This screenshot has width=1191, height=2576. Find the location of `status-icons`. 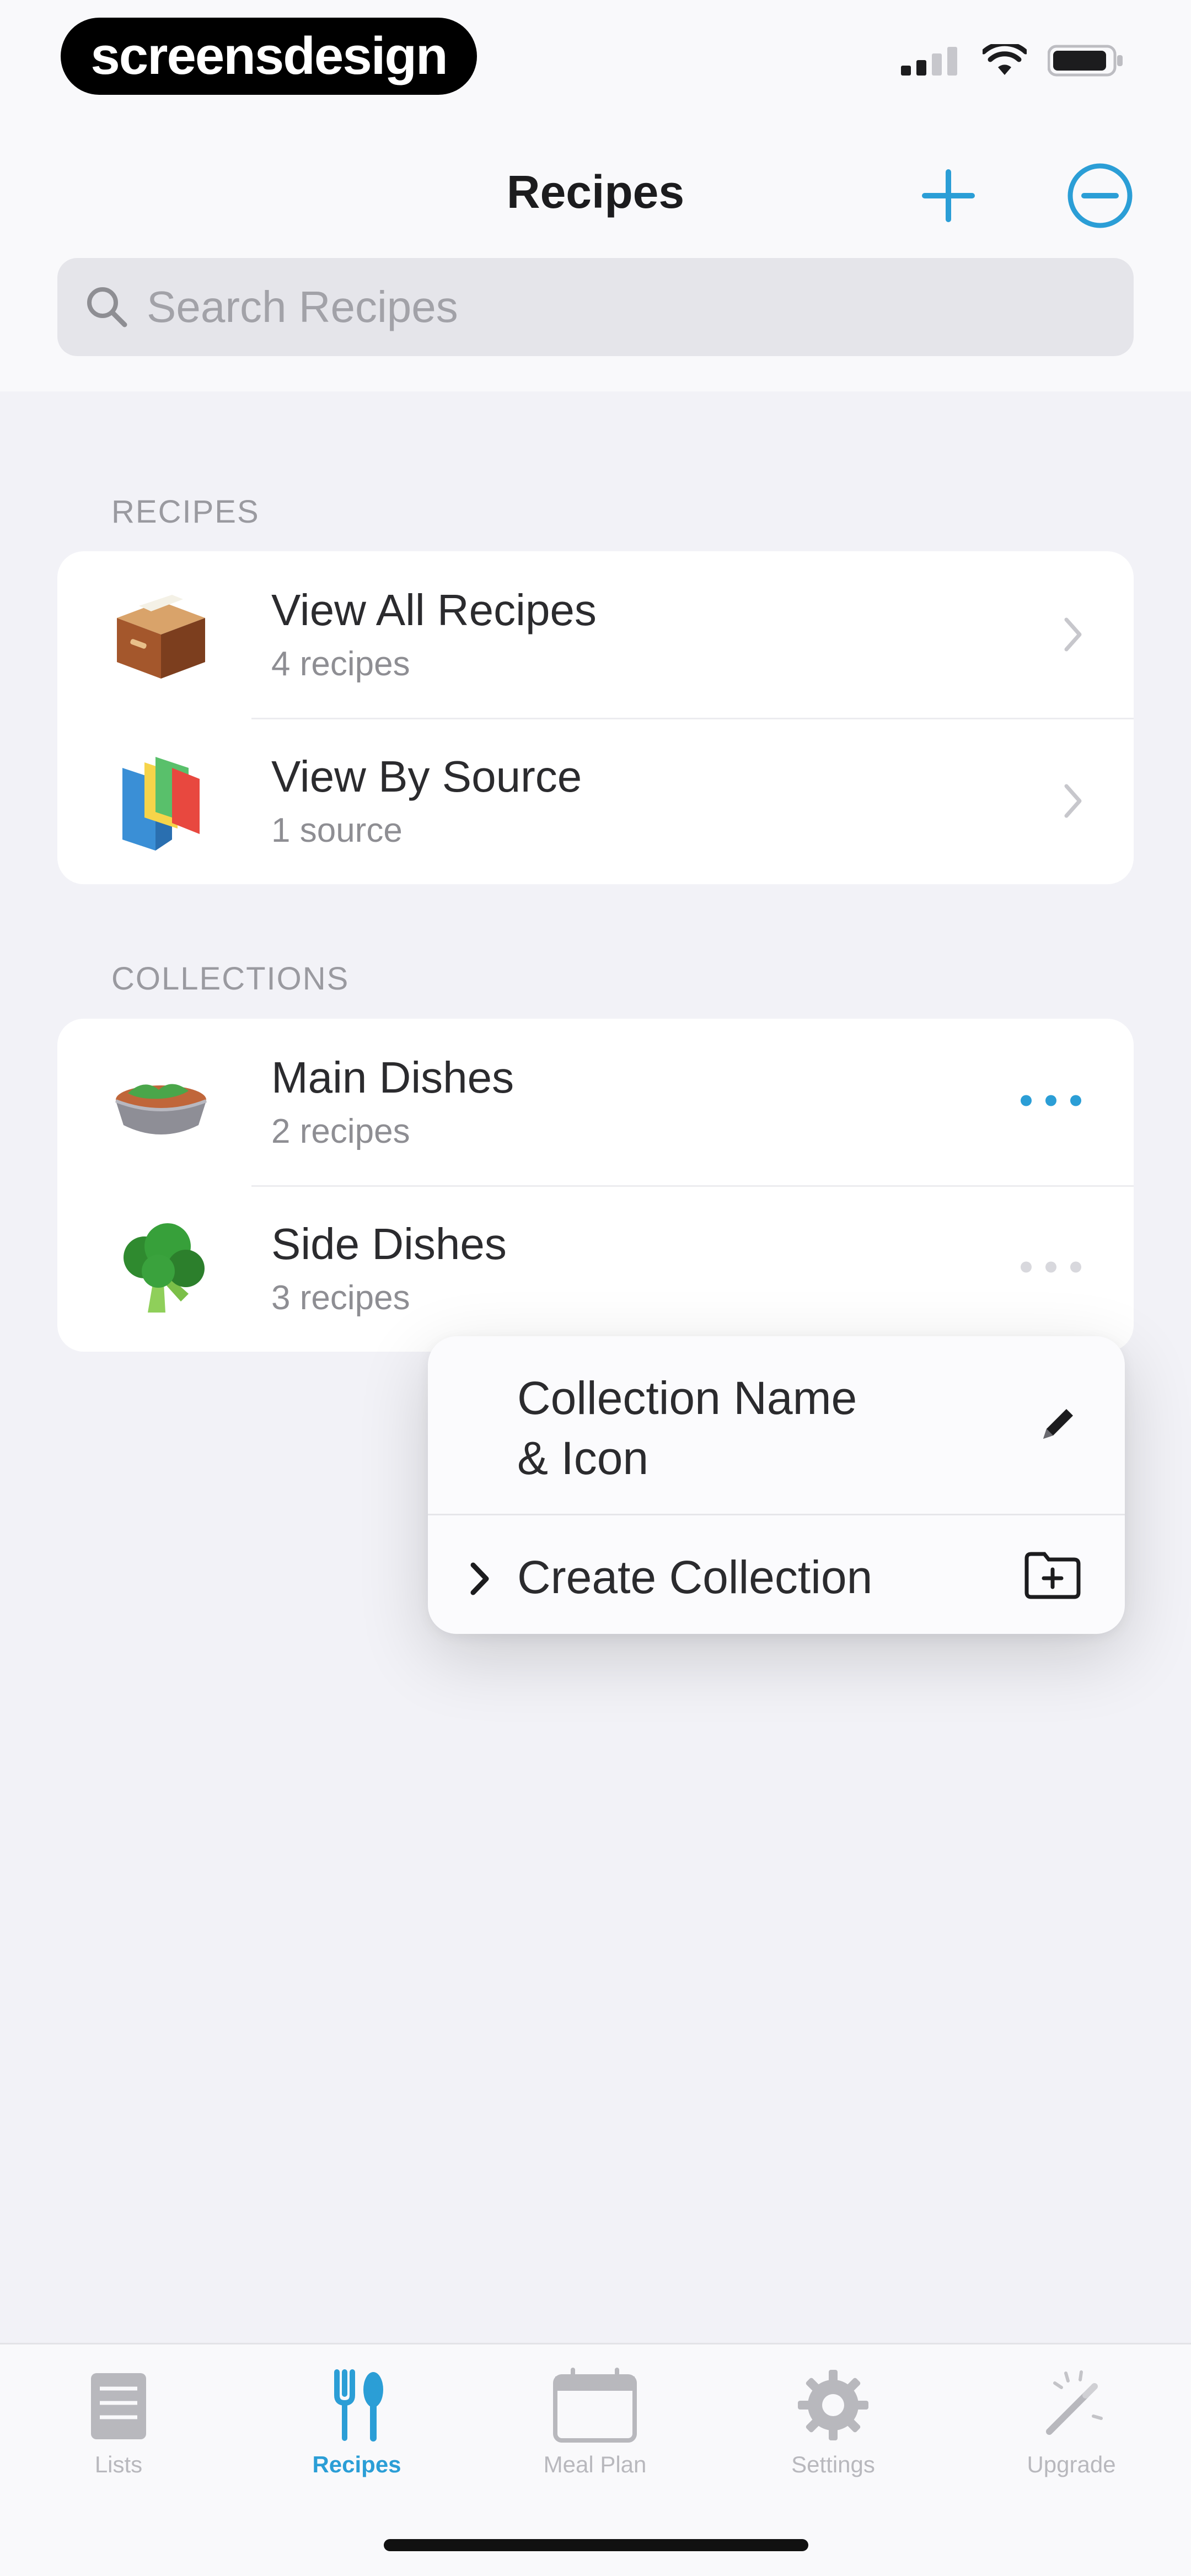

status-icons is located at coordinates (1013, 60).